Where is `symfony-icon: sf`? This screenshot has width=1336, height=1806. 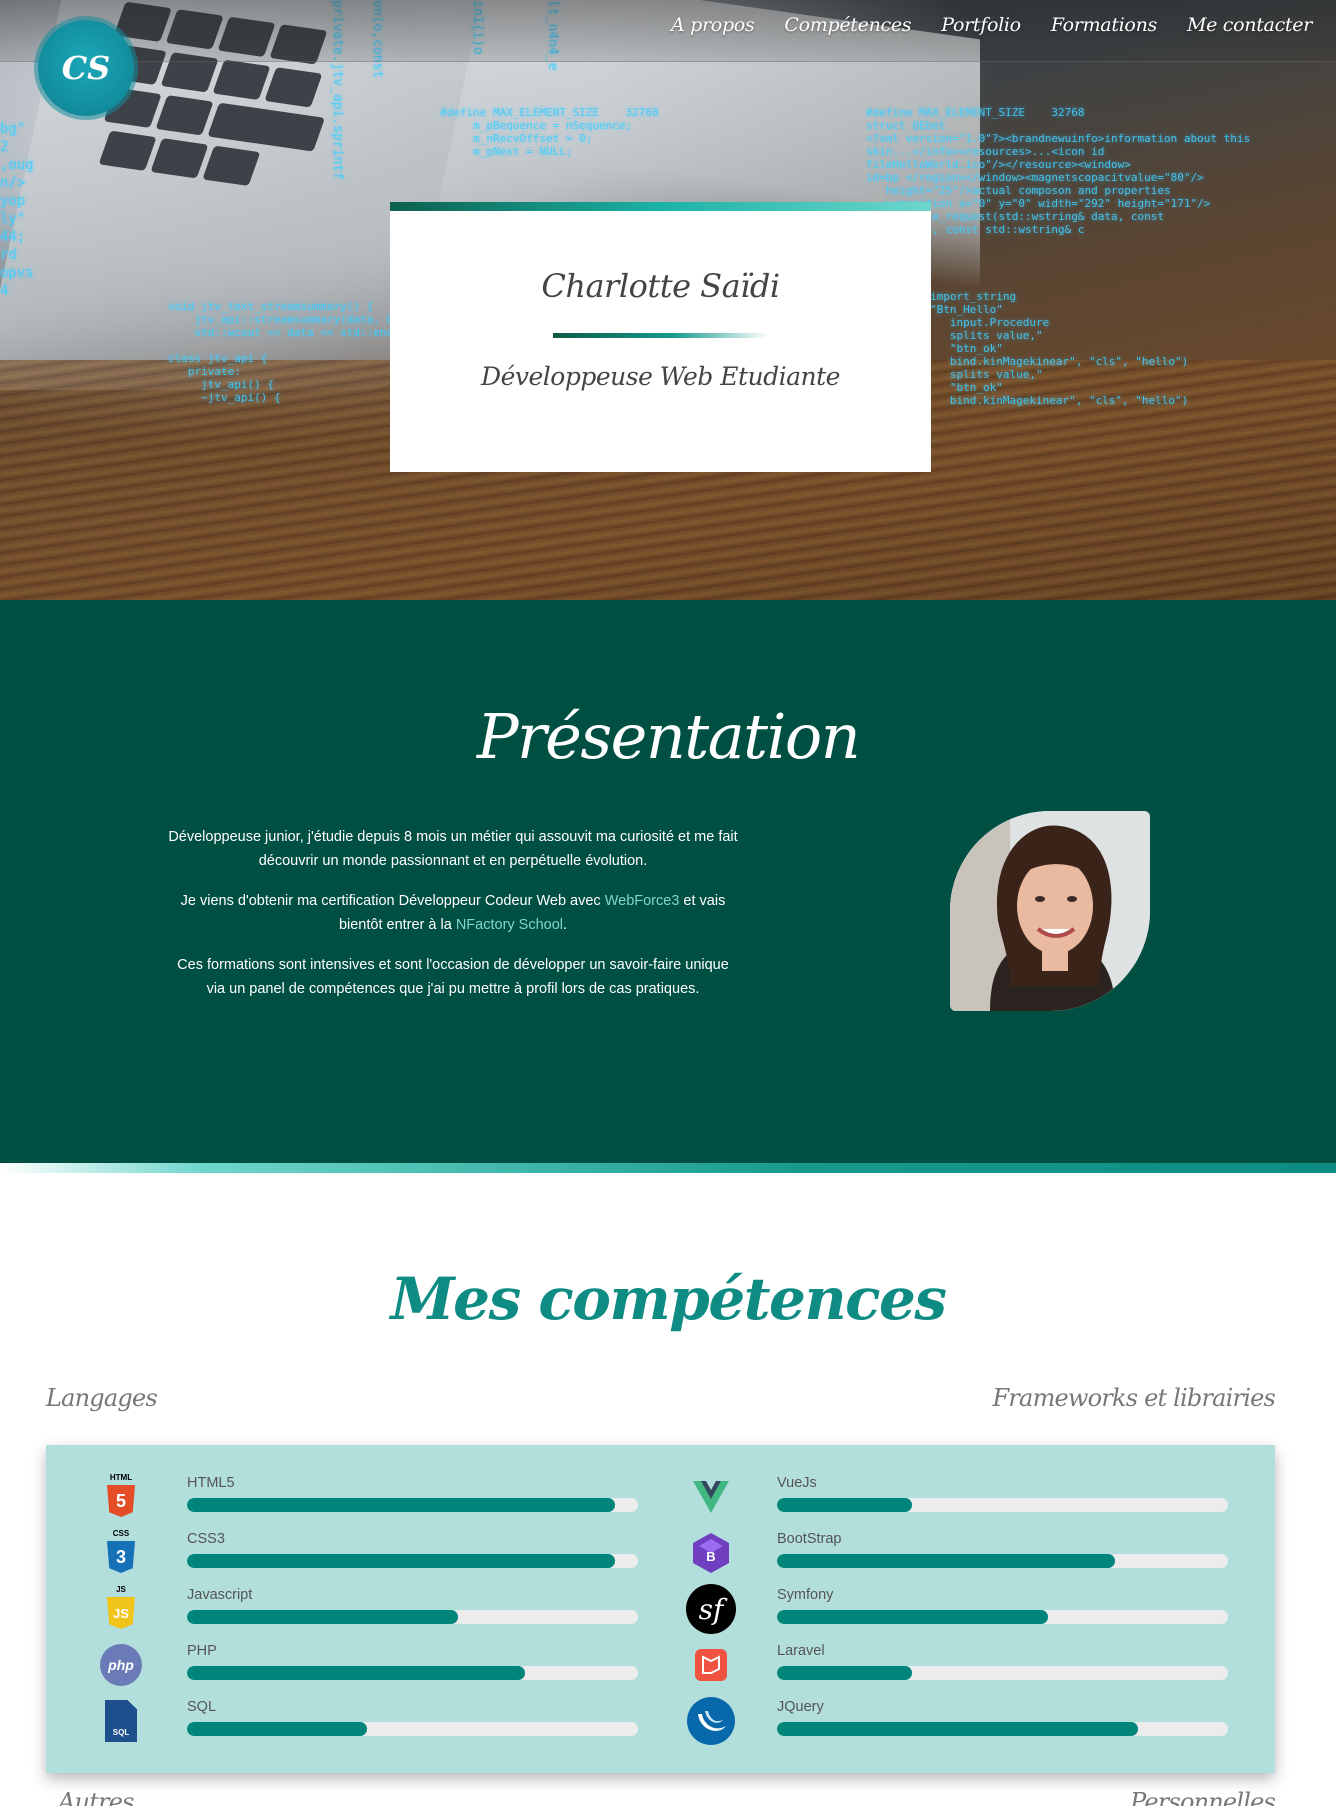
symfony-icon: sf is located at coordinates (711, 1609).